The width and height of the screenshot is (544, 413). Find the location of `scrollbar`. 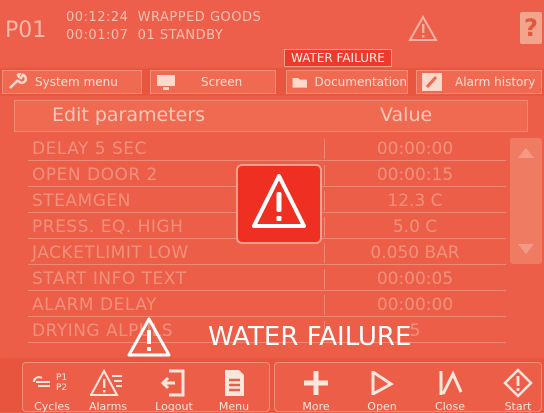

scrollbar is located at coordinates (526, 201).